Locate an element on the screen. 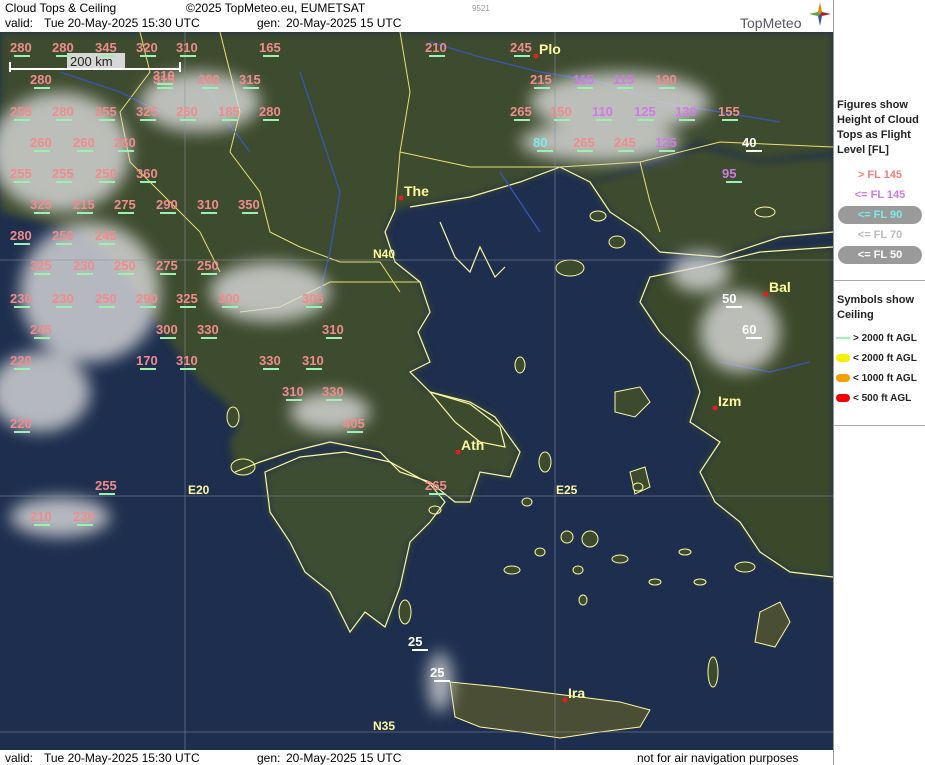 The width and height of the screenshot is (925, 765). image-id: 9521 is located at coordinates (481, 8).